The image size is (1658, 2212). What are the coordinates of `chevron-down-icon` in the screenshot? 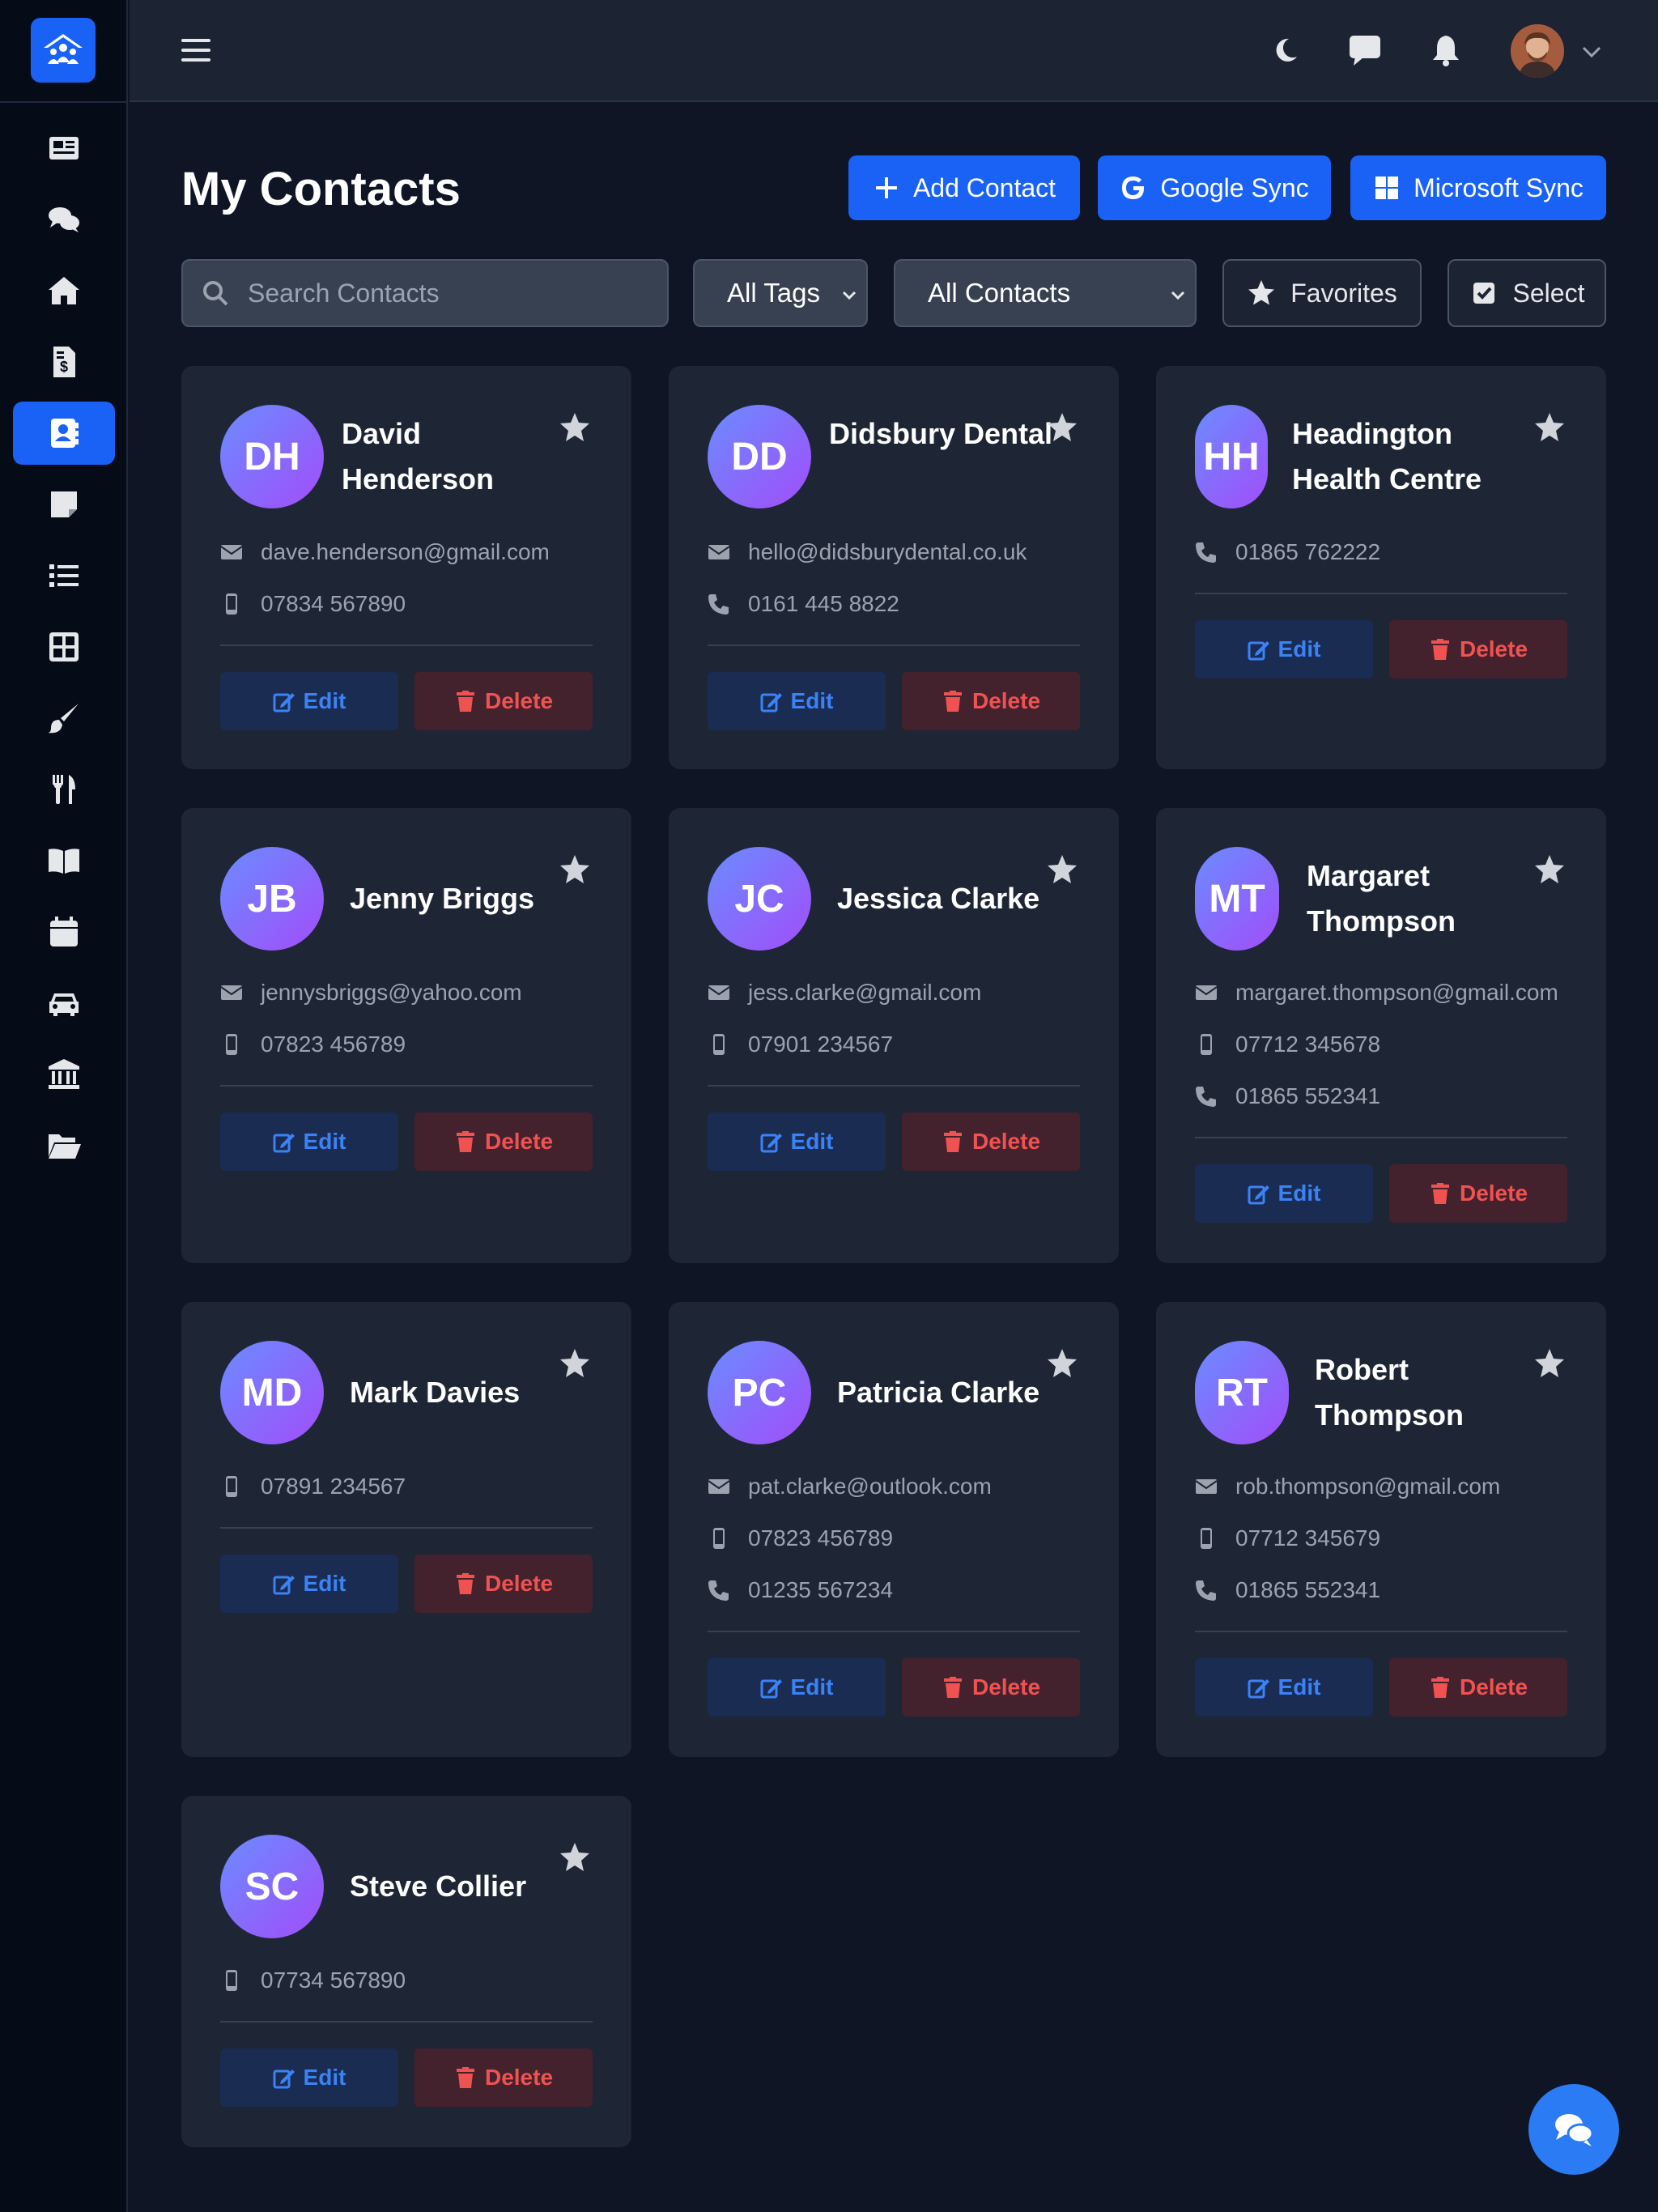 It's located at (1592, 52).